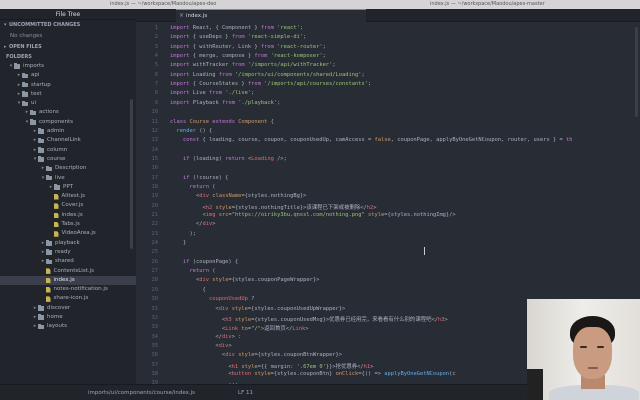  What do you see at coordinates (225, 103) in the screenshot?
I see `code-line: import Playback from './playback';` at bounding box center [225, 103].